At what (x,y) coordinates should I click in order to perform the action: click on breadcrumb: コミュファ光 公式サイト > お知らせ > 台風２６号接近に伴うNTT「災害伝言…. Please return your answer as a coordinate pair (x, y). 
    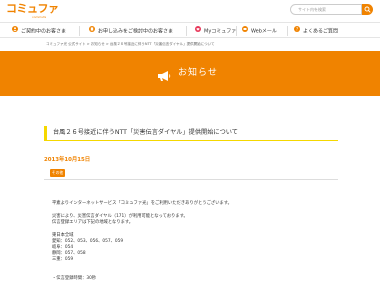
    Looking at the image, I should click on (130, 44).